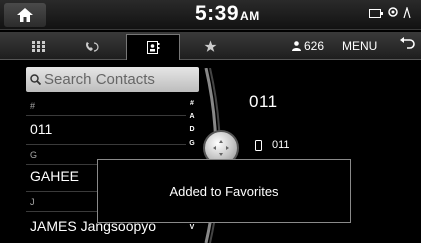 The width and height of the screenshot is (421, 243). I want to click on clock: 5:39AM, so click(227, 14).